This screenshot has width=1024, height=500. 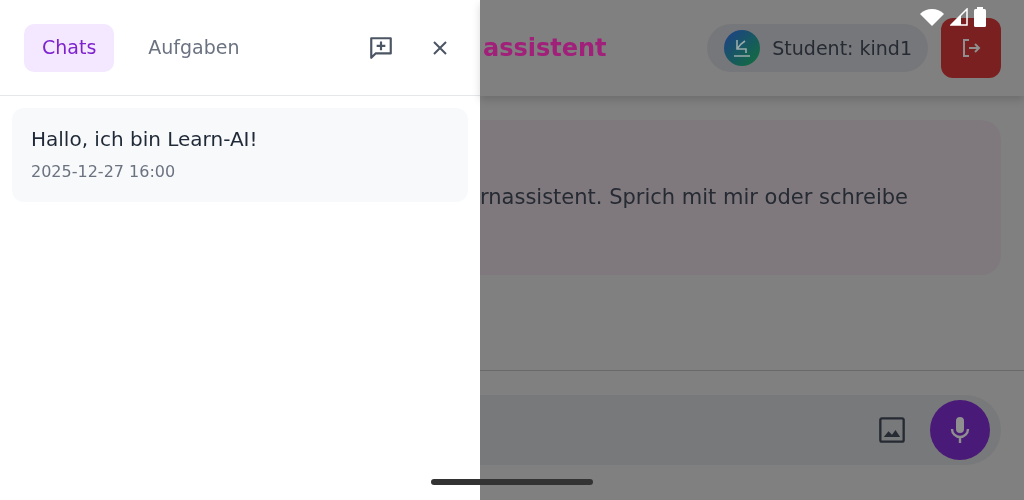 What do you see at coordinates (194, 47) in the screenshot?
I see `tab: Aufgaben` at bounding box center [194, 47].